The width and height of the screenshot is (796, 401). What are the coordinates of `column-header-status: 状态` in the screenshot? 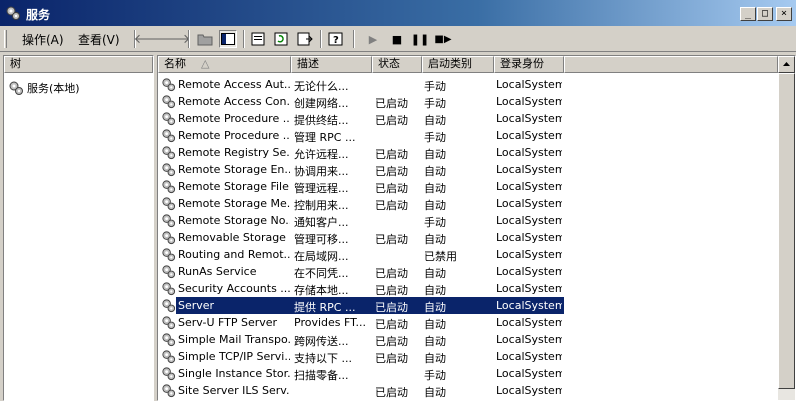 It's located at (397, 64).